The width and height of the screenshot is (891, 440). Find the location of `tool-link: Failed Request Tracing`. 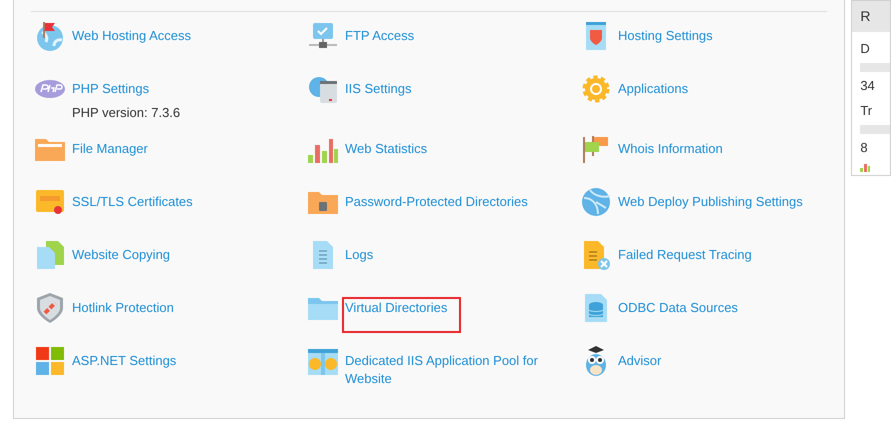

tool-link: Failed Request Tracing is located at coordinates (685, 255).